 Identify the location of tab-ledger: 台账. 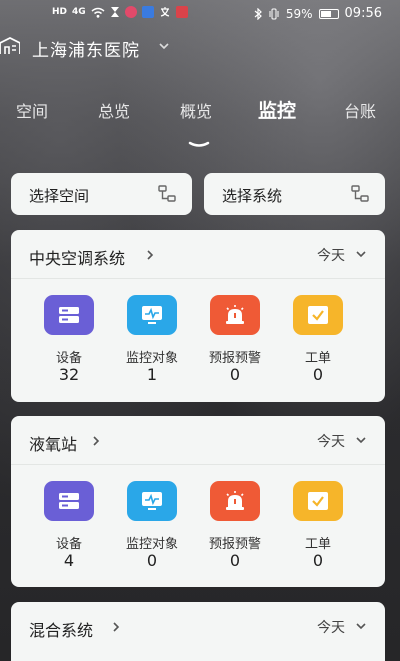
(360, 110).